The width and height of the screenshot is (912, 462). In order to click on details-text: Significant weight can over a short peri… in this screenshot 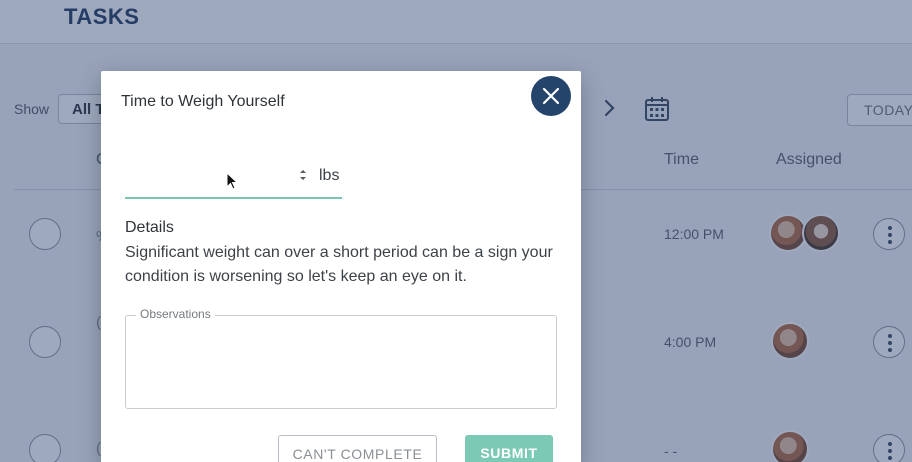, I will do `click(339, 264)`.